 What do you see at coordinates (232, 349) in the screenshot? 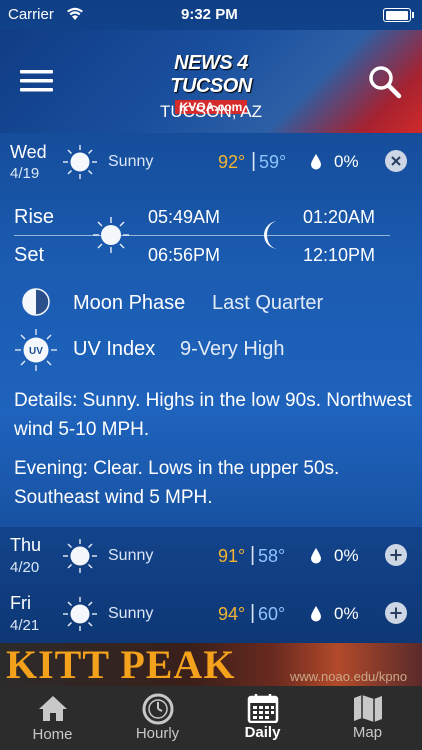
I see `uv-index-value: 9-Very High` at bounding box center [232, 349].